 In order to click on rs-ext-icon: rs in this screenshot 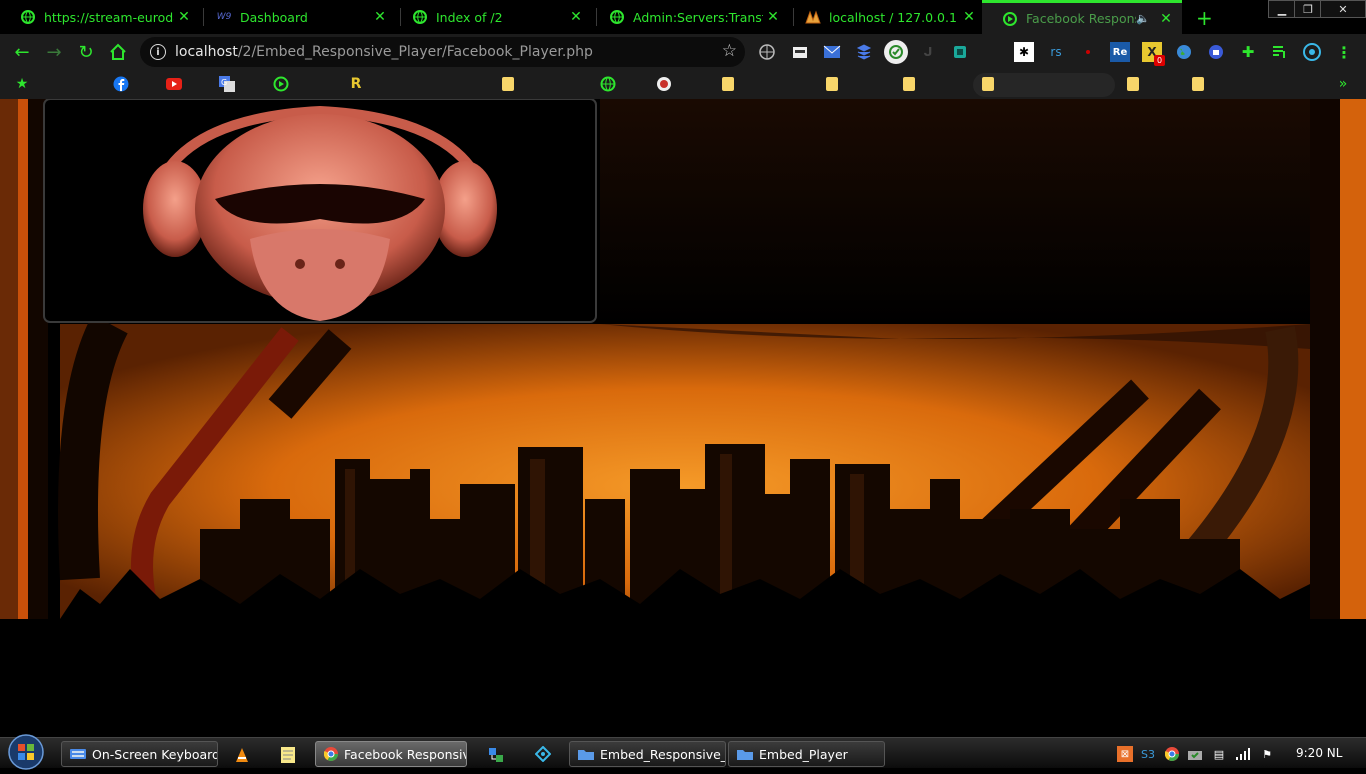, I will do `click(1056, 52)`.